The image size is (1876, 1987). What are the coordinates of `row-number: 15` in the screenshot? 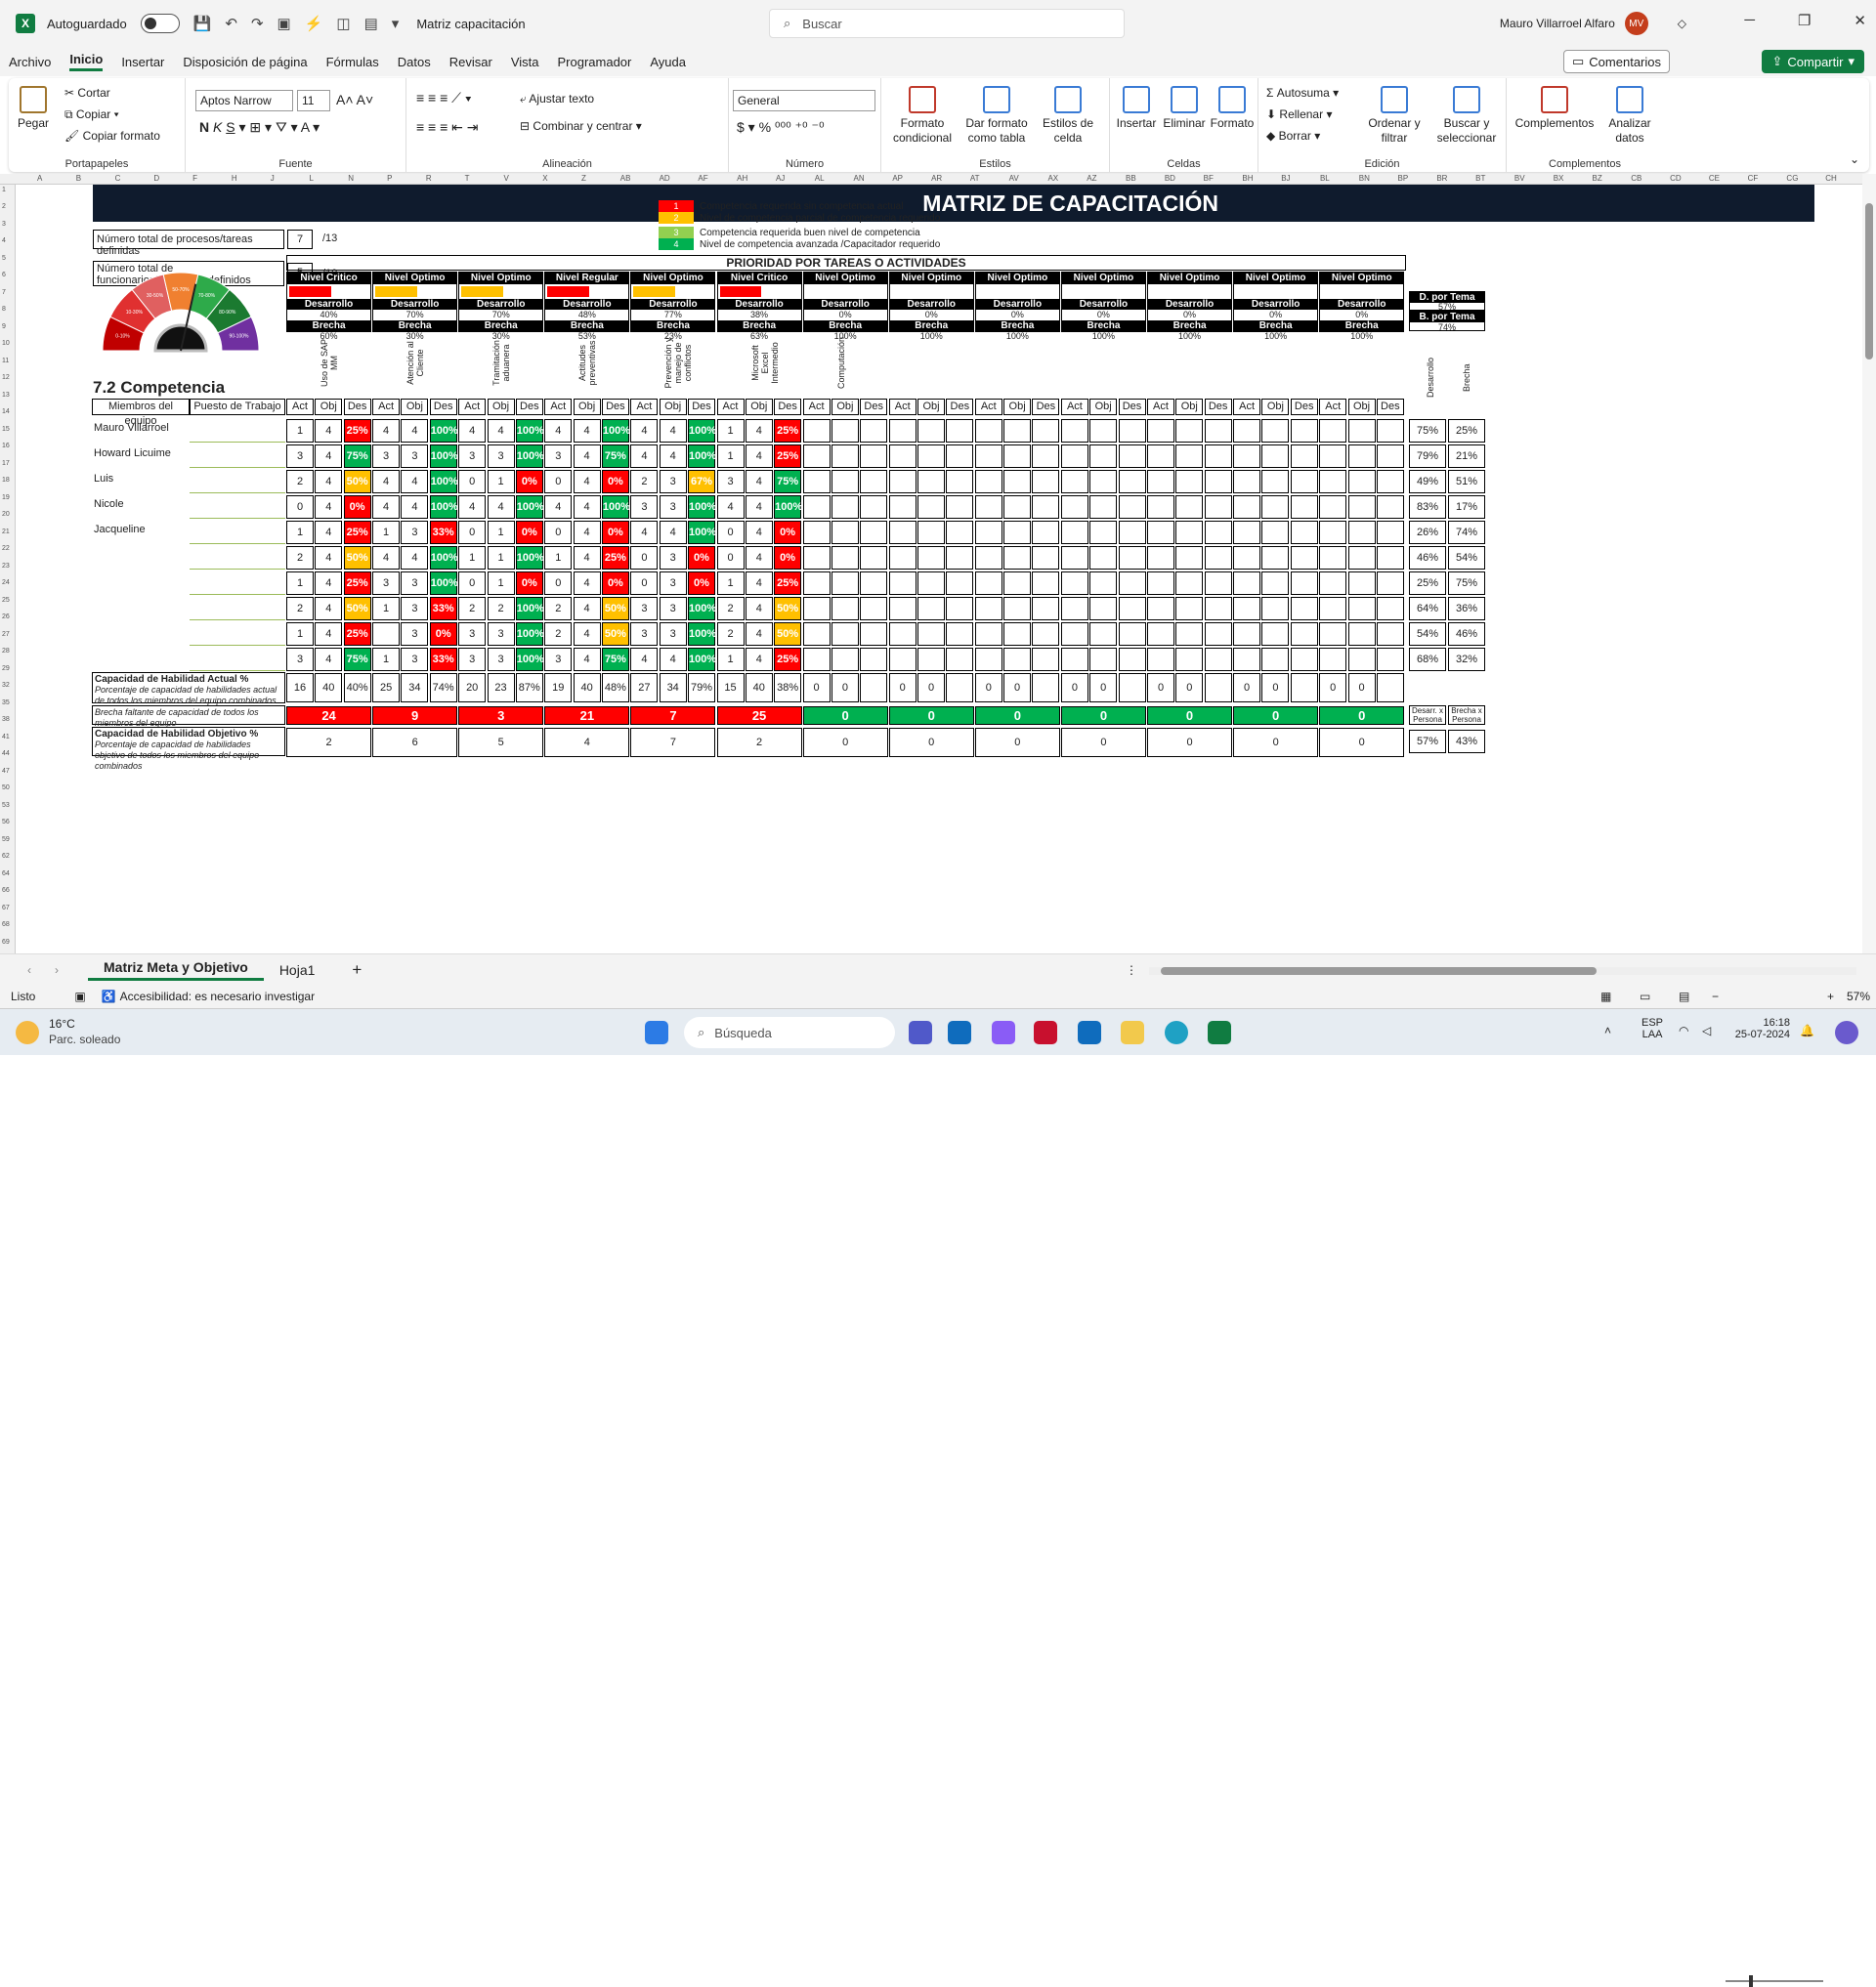 It's located at (6, 430).